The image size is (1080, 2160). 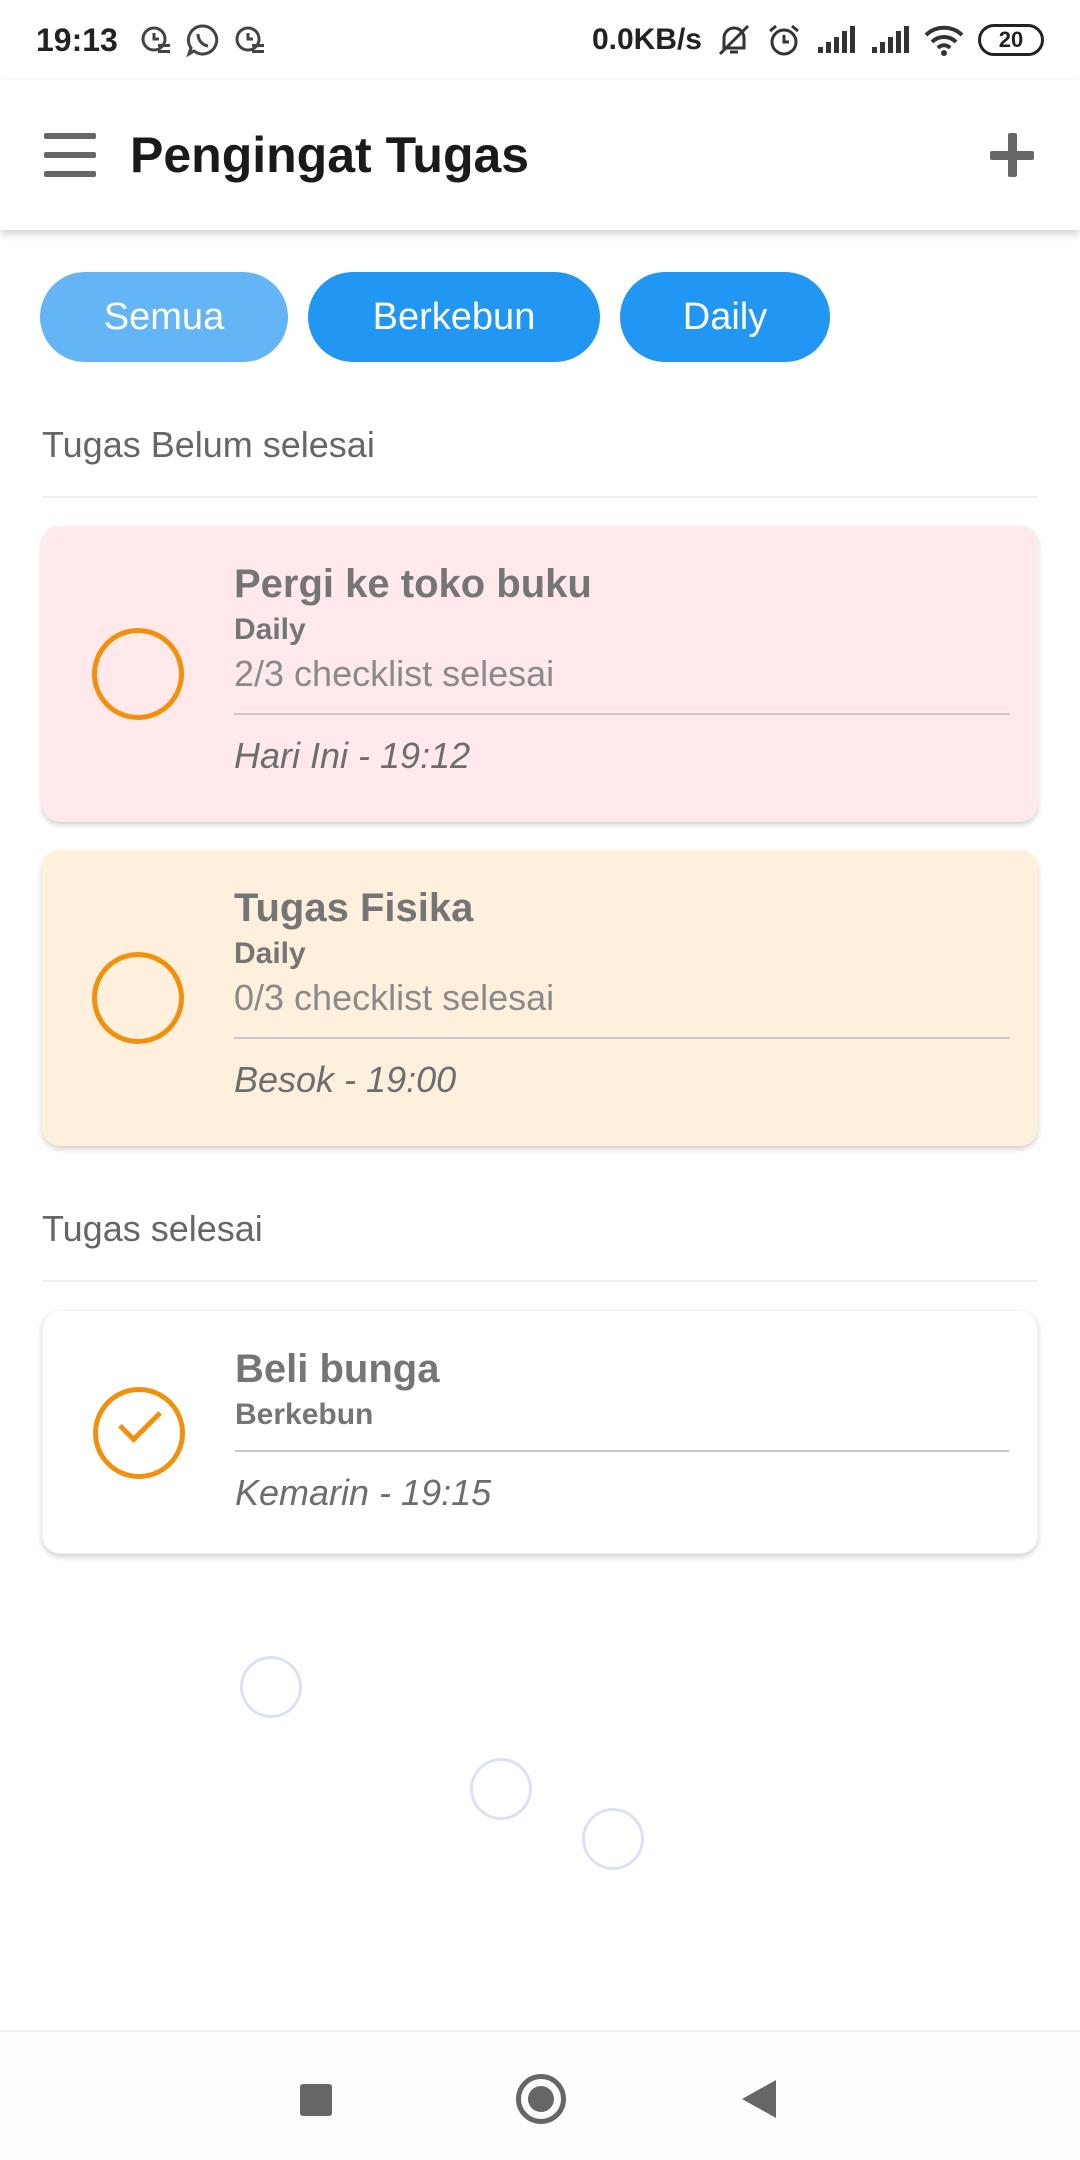 I want to click on done-section-title: Tugas selesai, so click(x=152, y=1228).